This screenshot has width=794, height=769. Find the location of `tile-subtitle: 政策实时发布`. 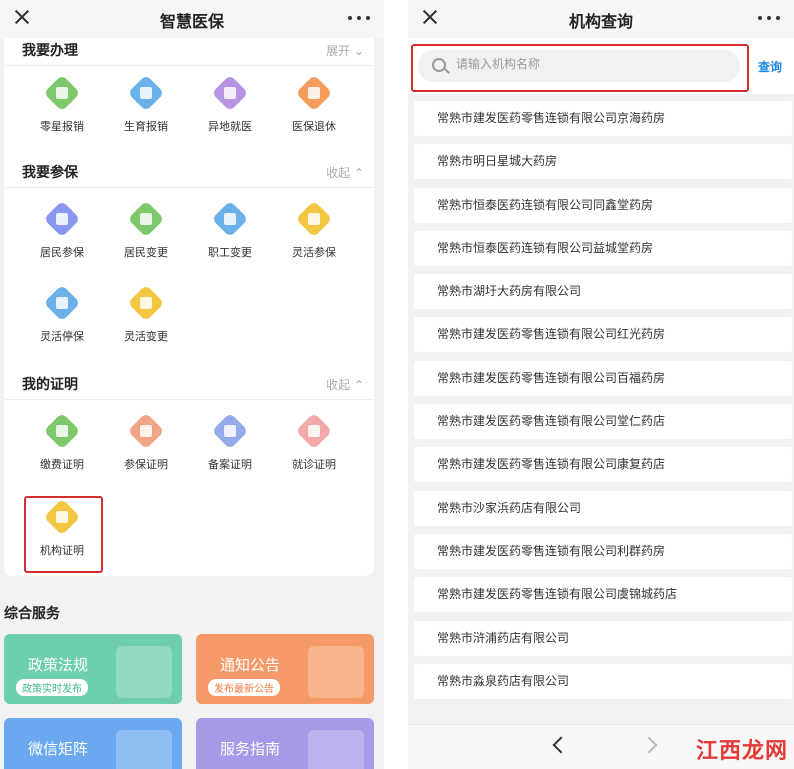

tile-subtitle: 政策实时发布 is located at coordinates (52, 687).